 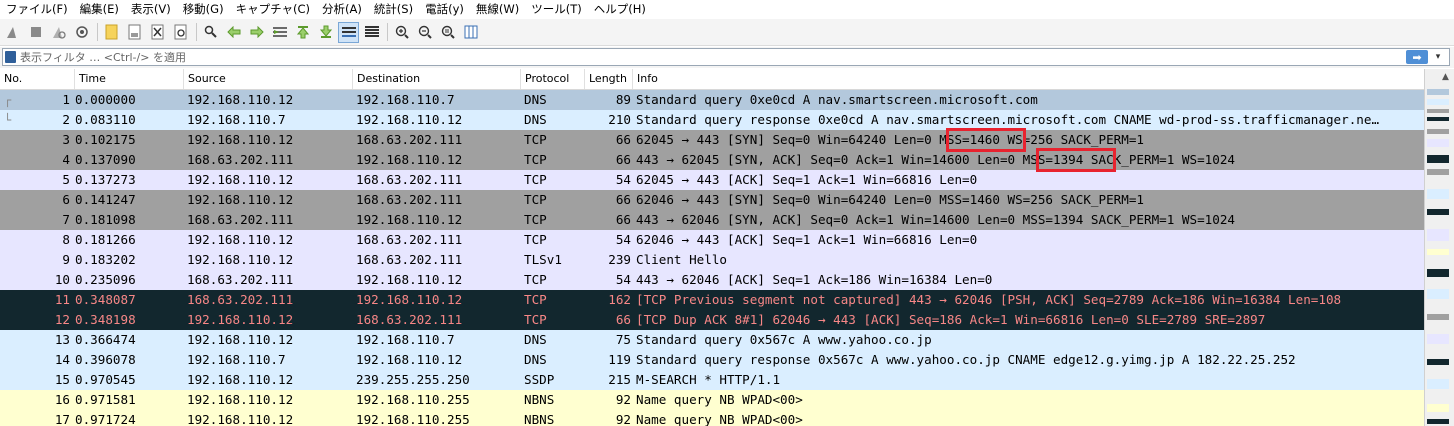 What do you see at coordinates (553, 79) in the screenshot?
I see `column-header-protocol: Protocol` at bounding box center [553, 79].